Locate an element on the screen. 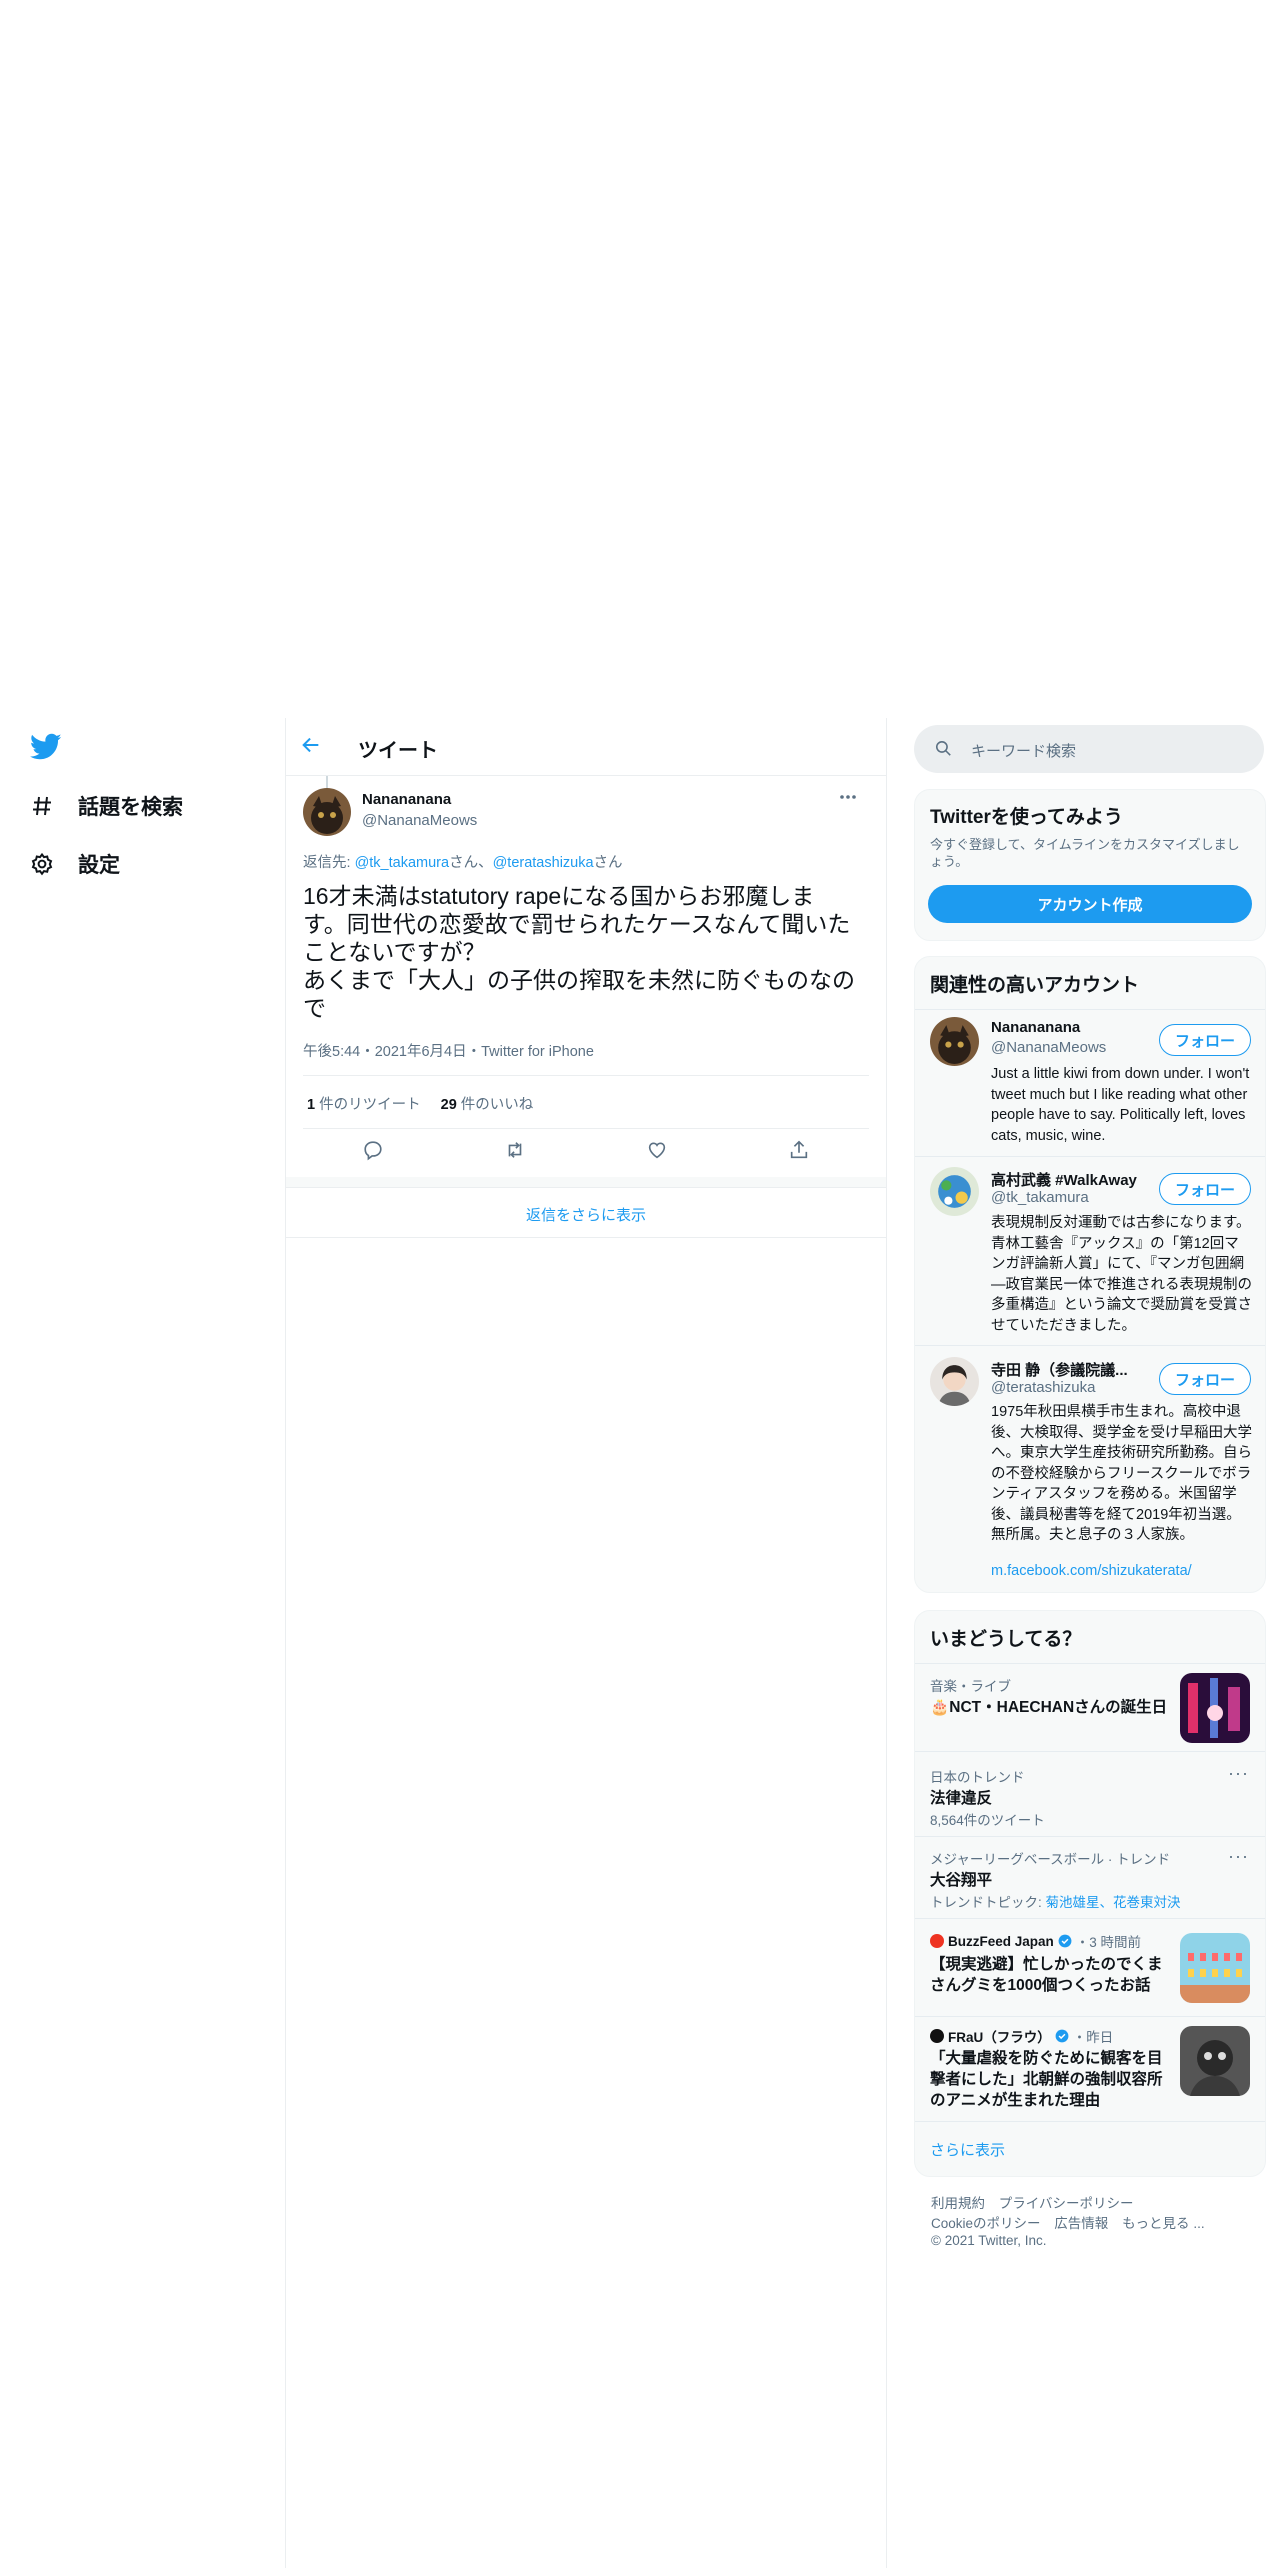  news-title-line: のアニメが生まれた理由 is located at coordinates (1015, 2100).